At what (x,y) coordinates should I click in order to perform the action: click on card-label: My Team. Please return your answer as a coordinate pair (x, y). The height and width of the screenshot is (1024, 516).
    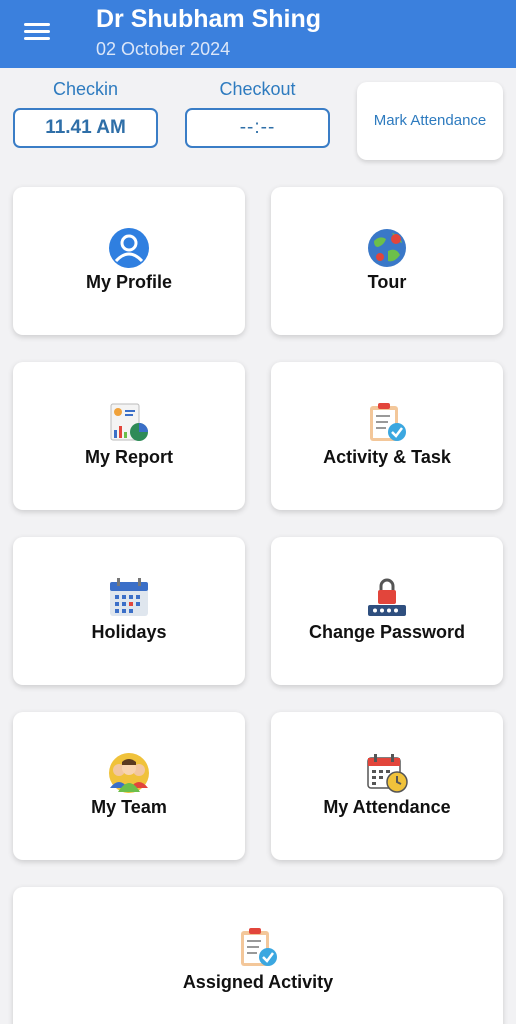
    Looking at the image, I should click on (129, 807).